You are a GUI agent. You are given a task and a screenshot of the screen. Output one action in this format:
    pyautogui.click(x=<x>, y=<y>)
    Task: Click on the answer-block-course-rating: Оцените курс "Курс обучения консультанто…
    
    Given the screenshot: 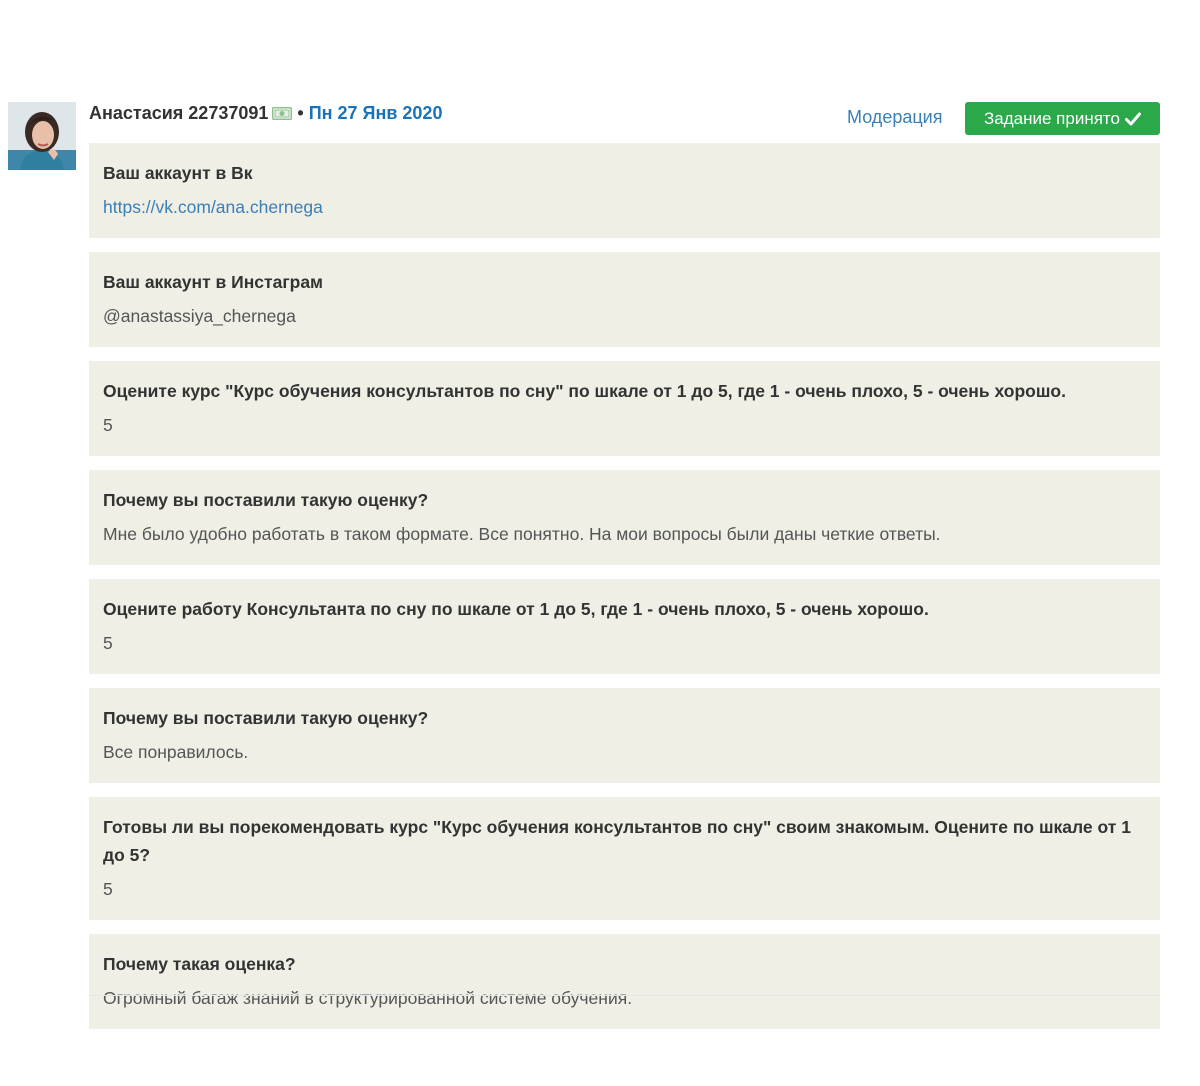 What is the action you would take?
    pyautogui.click(x=624, y=408)
    